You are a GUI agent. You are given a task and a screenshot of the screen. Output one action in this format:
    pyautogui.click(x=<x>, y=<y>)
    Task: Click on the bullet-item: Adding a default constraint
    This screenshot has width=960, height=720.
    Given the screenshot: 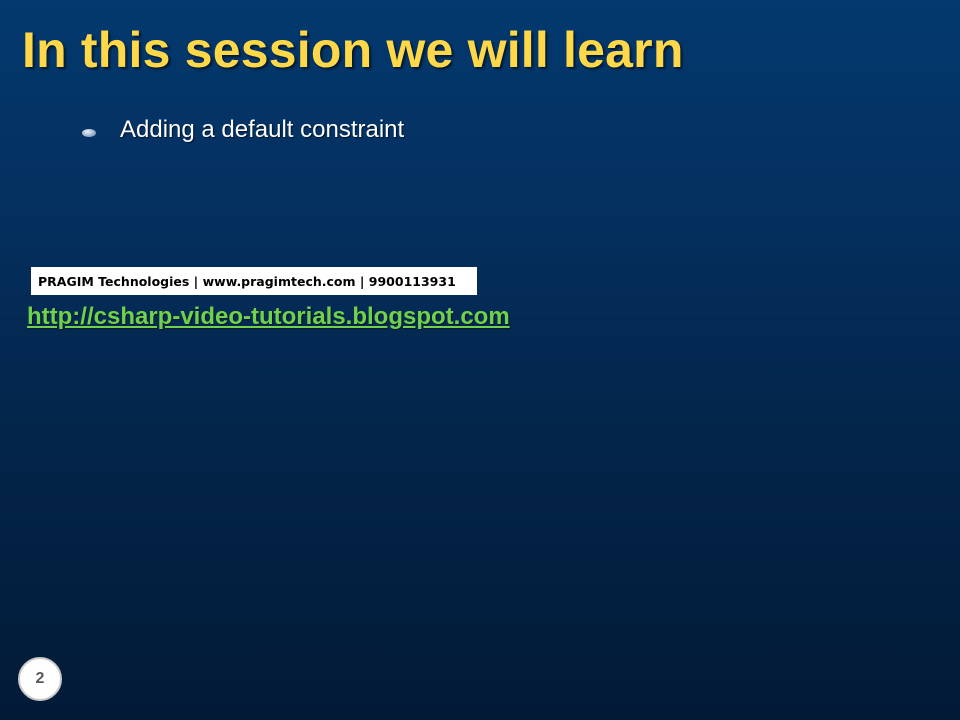 What is the action you would take?
    pyautogui.click(x=243, y=130)
    